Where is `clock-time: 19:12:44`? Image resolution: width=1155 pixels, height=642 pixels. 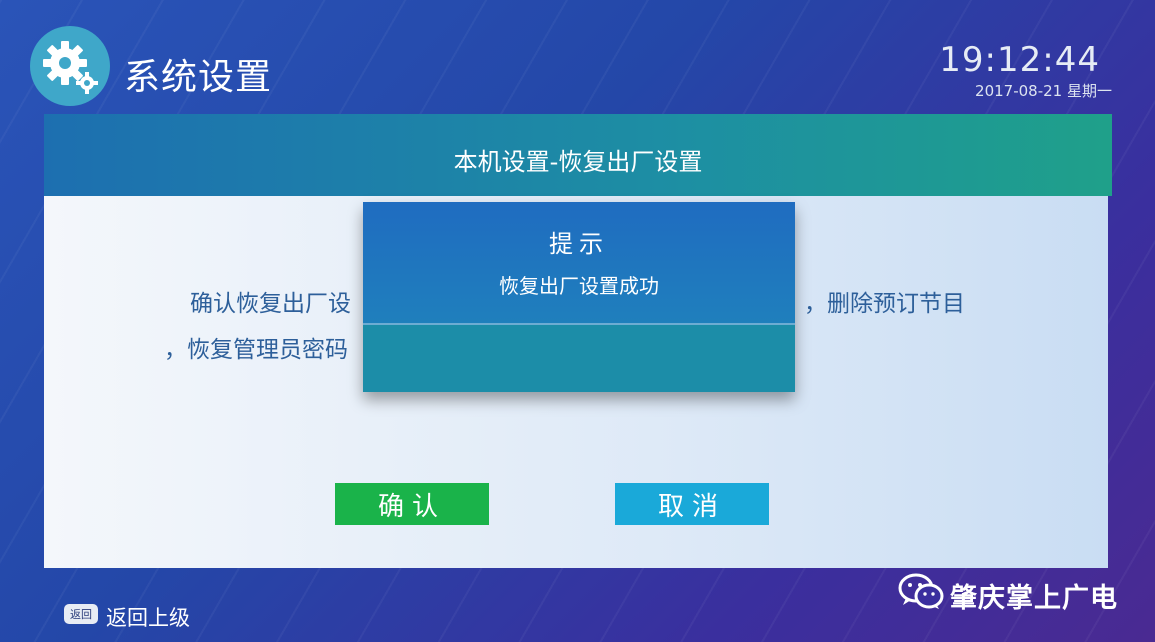 clock-time: 19:12:44 is located at coordinates (1019, 60).